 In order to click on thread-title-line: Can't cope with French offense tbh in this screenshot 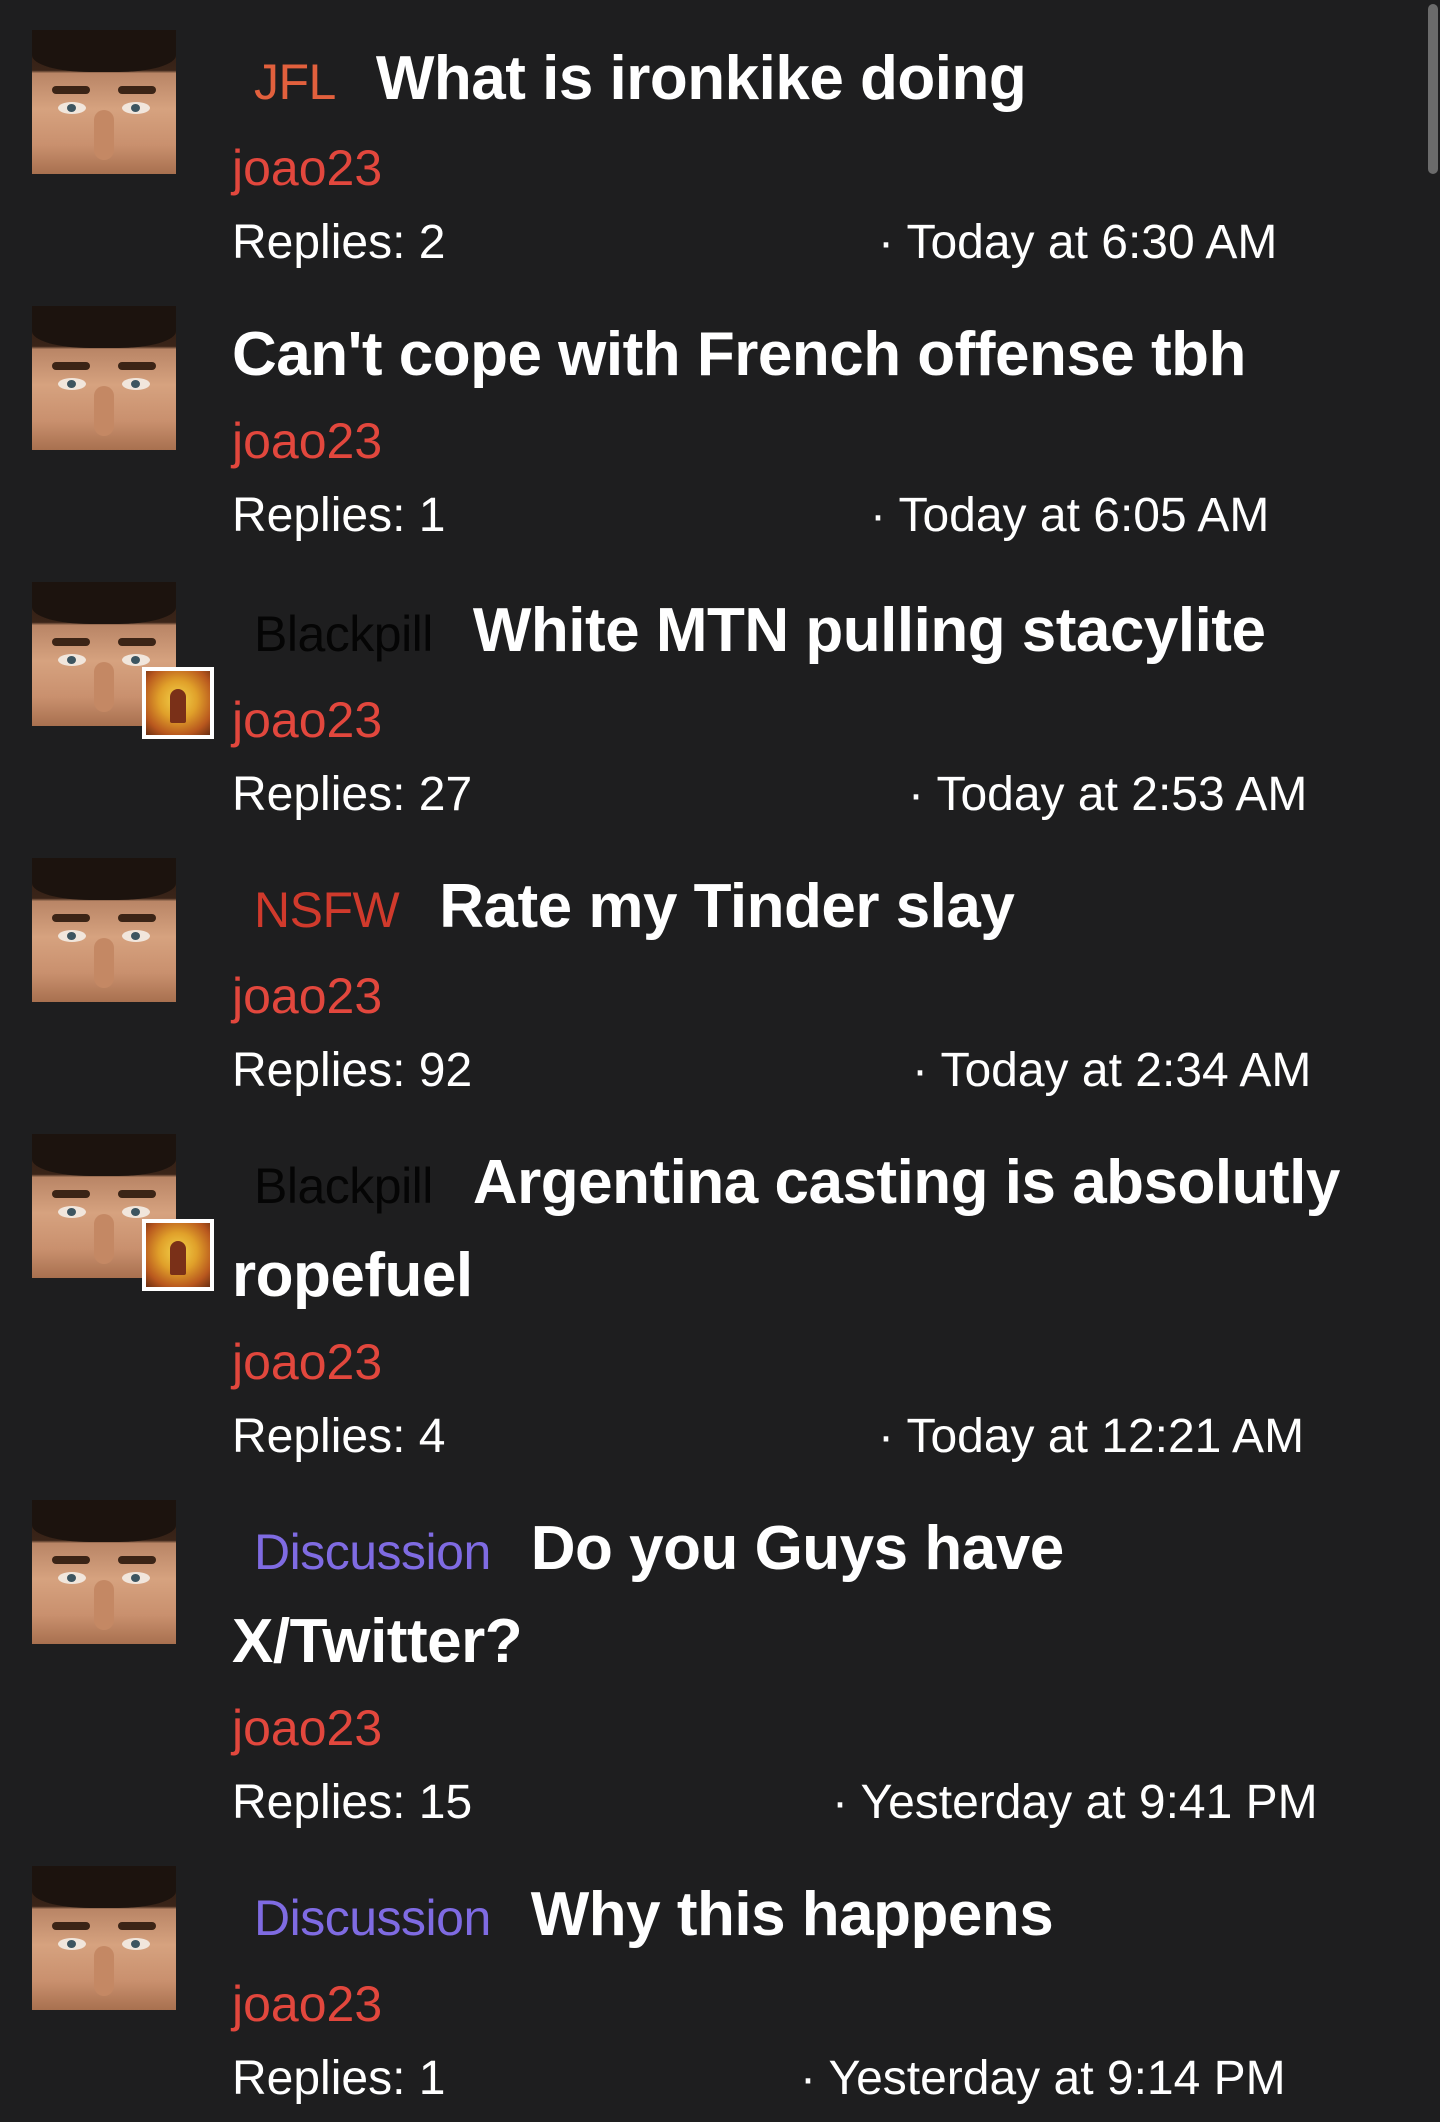, I will do `click(822, 355)`.